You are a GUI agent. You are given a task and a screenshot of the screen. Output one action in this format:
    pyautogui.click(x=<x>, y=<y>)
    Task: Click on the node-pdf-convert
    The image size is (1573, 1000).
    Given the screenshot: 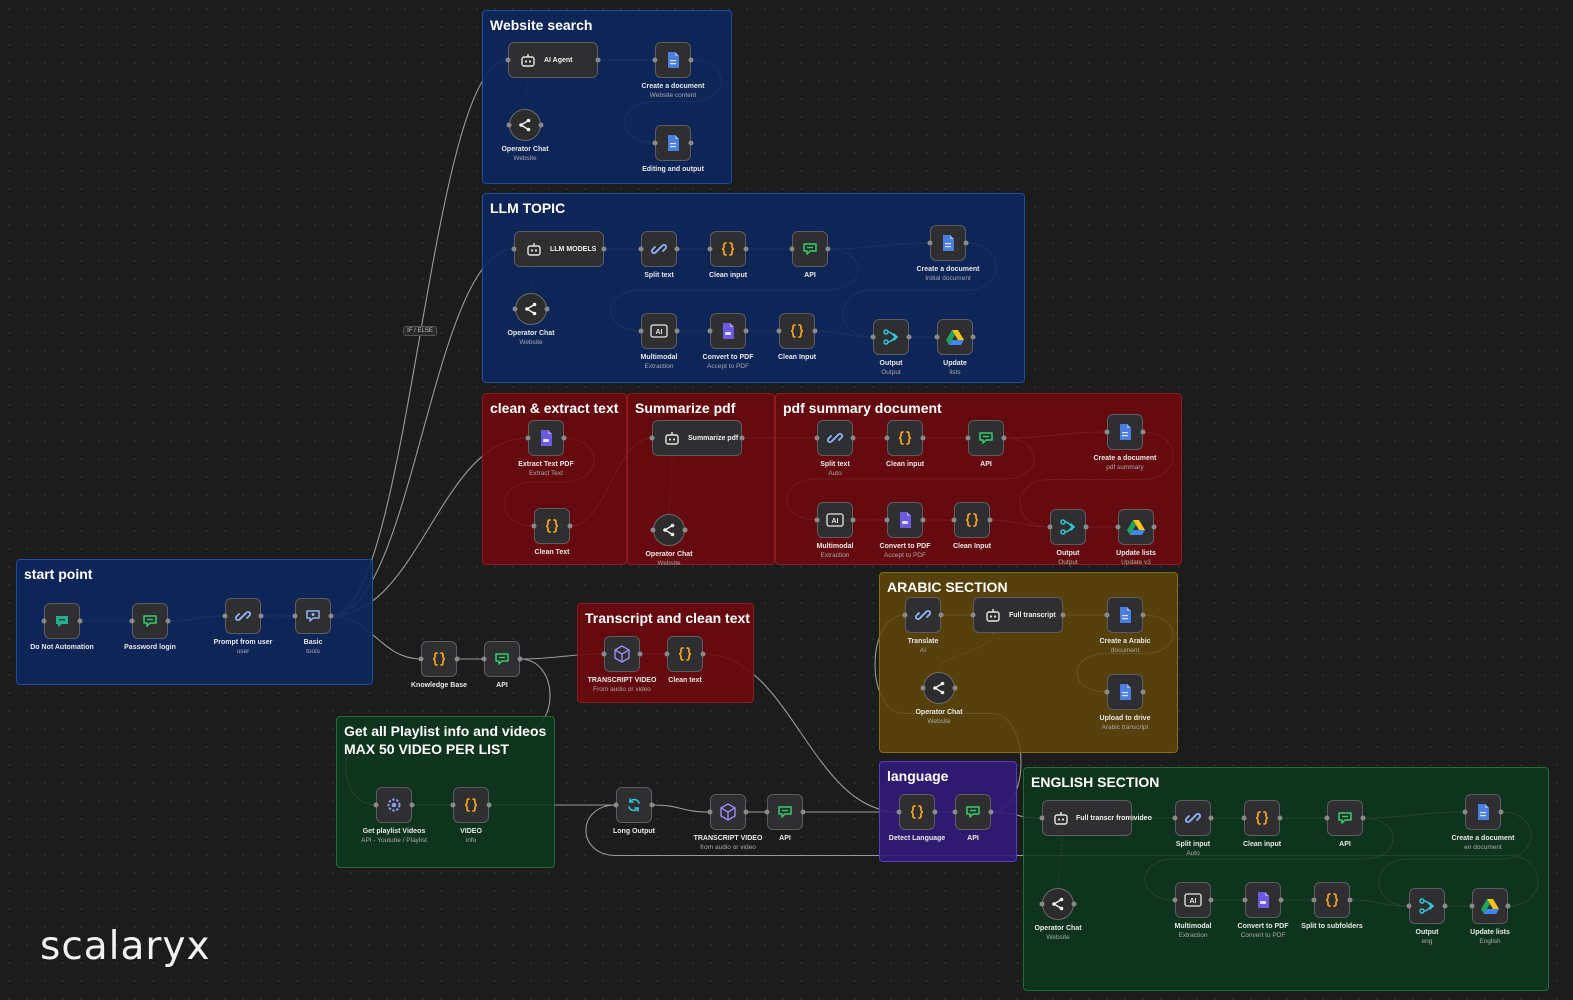 What is the action you would take?
    pyautogui.click(x=905, y=520)
    